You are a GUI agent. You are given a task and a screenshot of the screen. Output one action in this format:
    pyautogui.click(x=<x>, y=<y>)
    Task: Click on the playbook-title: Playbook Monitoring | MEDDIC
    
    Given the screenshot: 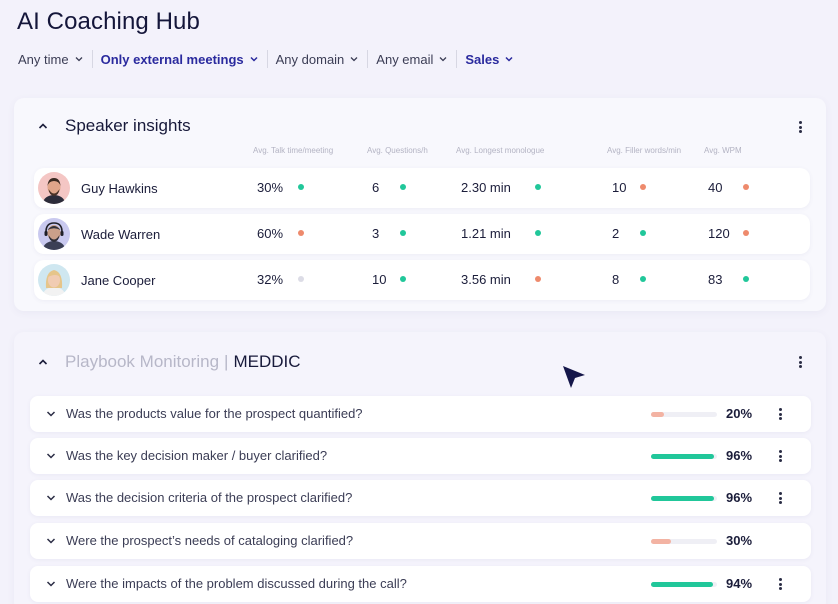 What is the action you would take?
    pyautogui.click(x=183, y=362)
    